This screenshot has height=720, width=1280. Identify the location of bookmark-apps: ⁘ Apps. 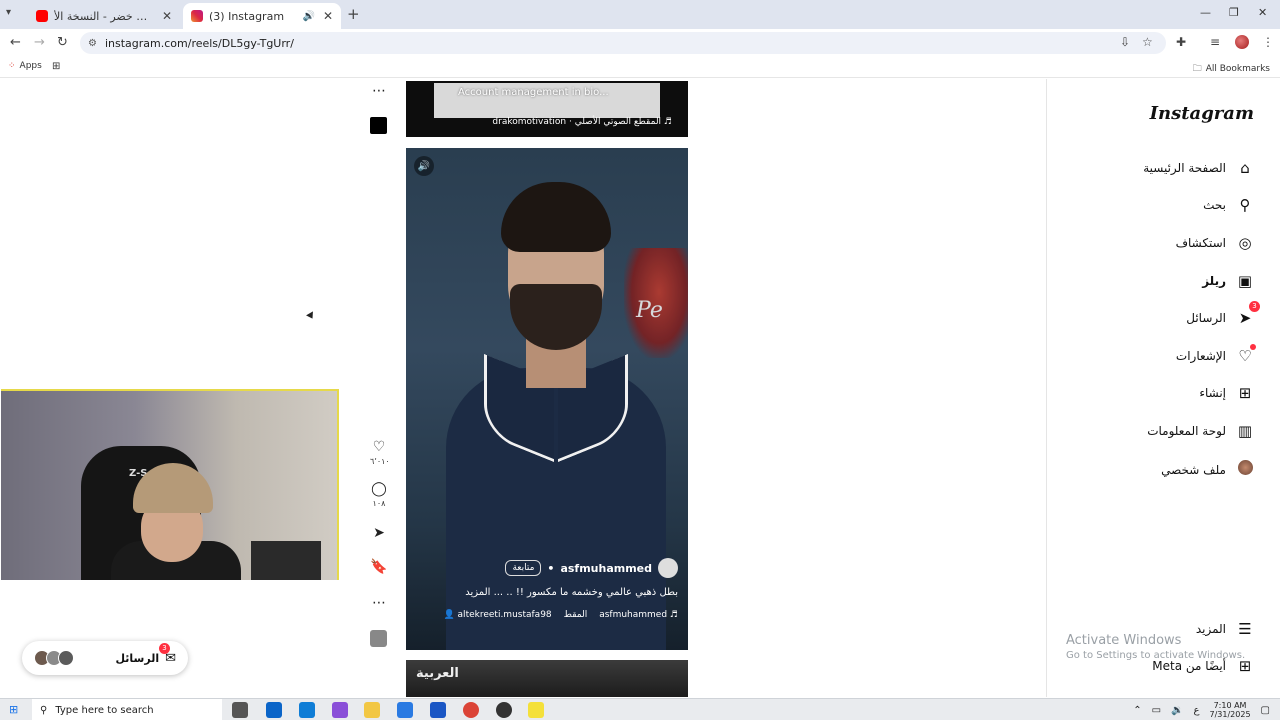
(25, 66).